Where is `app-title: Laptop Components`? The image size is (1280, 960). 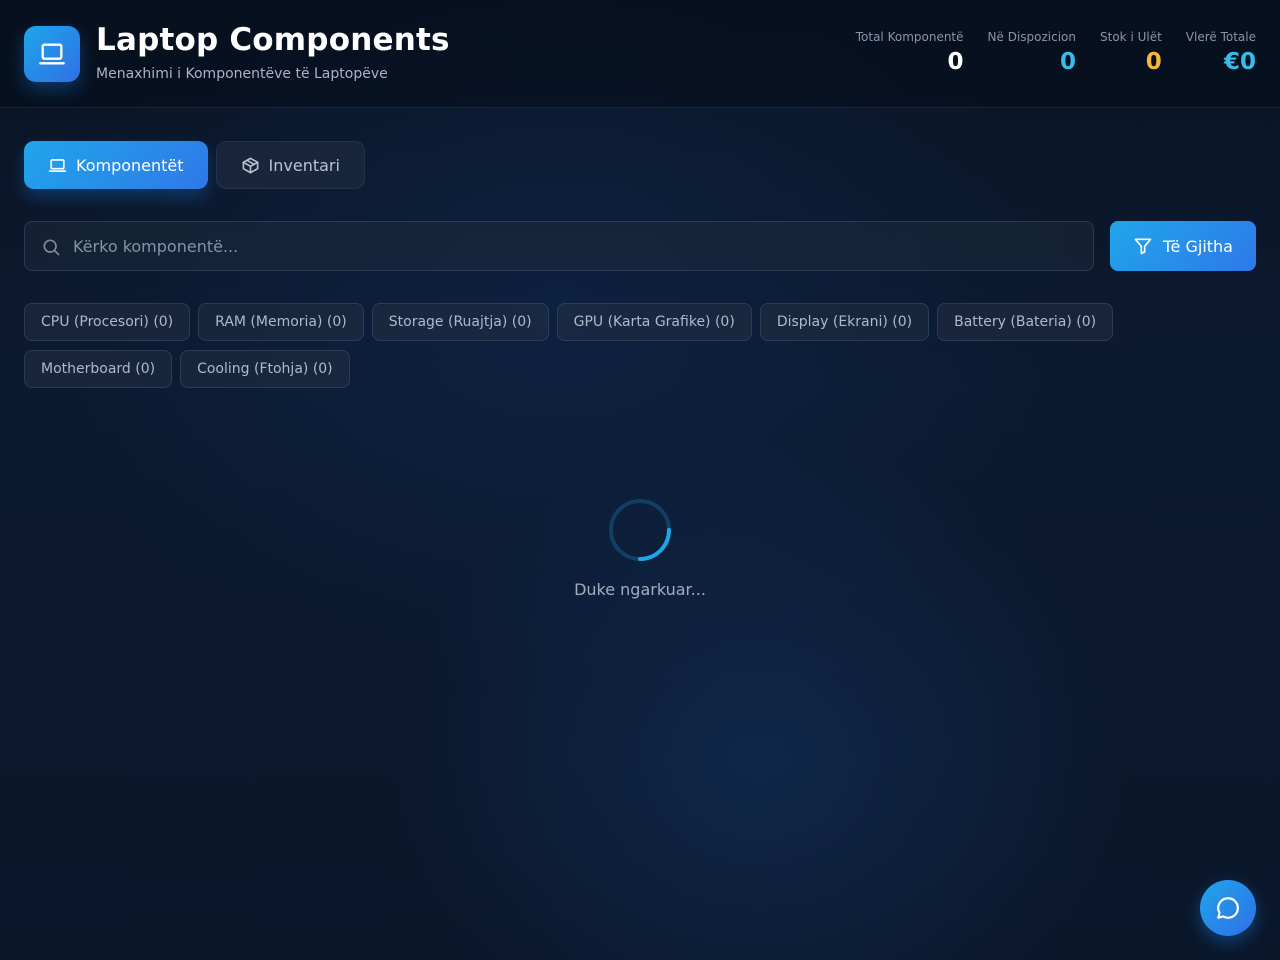
app-title: Laptop Components is located at coordinates (273, 40).